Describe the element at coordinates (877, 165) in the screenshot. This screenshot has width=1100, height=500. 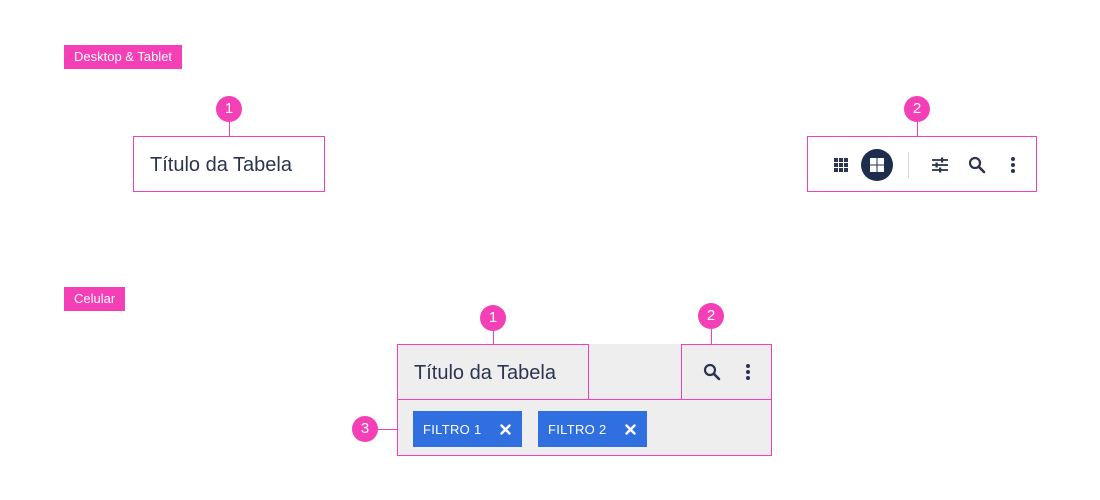
I see `grid-large-icon` at that location.